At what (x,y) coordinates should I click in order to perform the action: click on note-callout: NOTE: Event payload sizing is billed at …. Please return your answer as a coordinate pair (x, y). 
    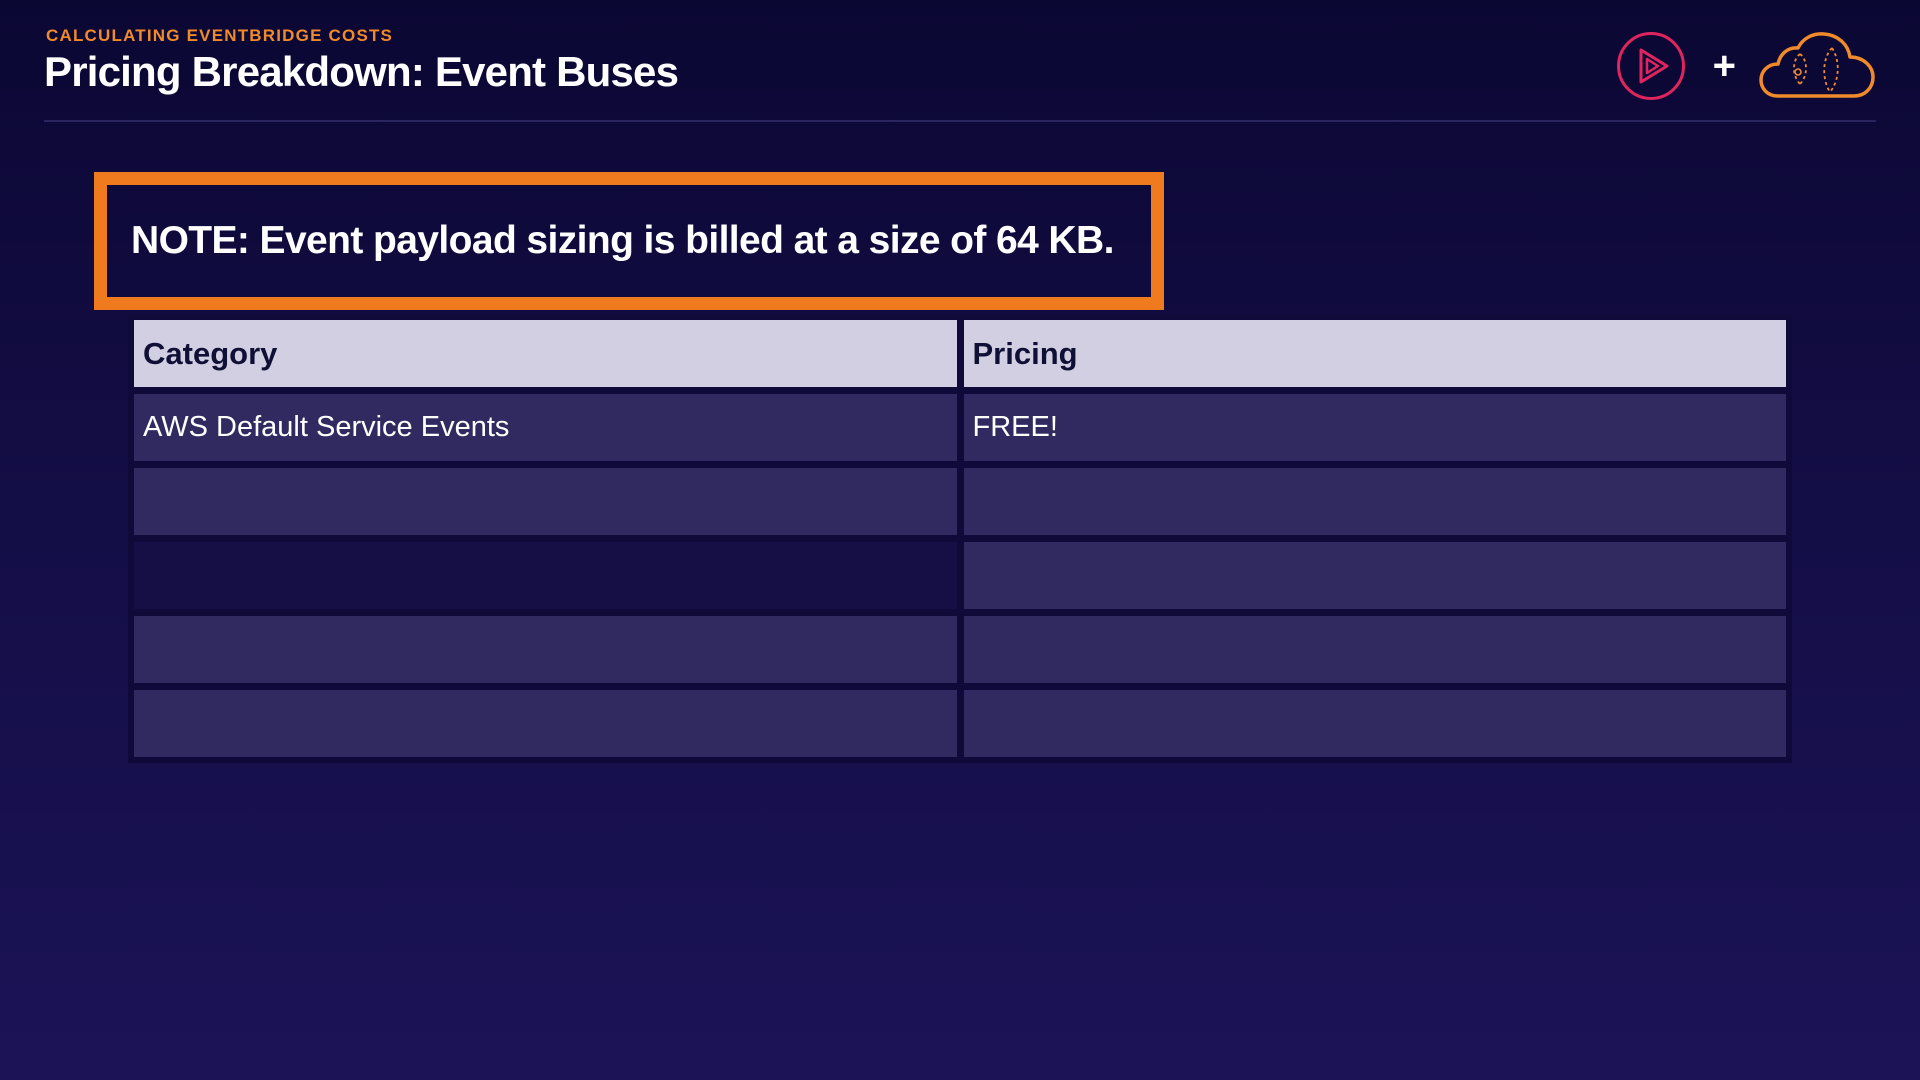
    Looking at the image, I should click on (629, 241).